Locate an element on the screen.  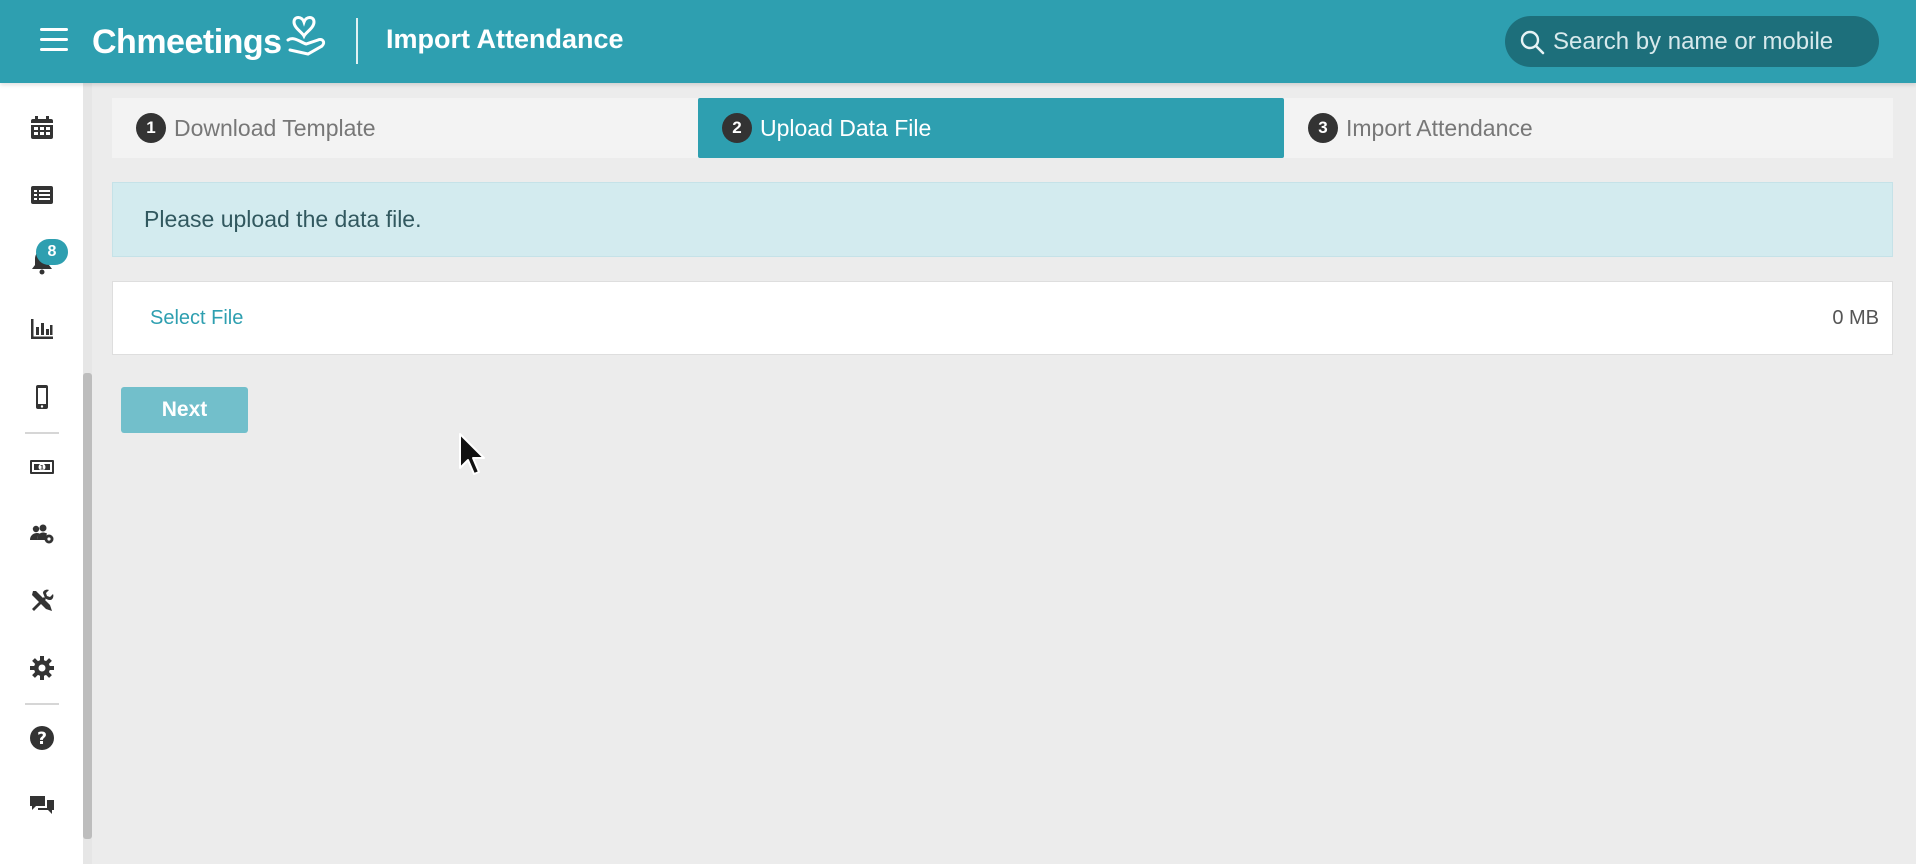
heart-hand-logo-icon is located at coordinates (305, 36).